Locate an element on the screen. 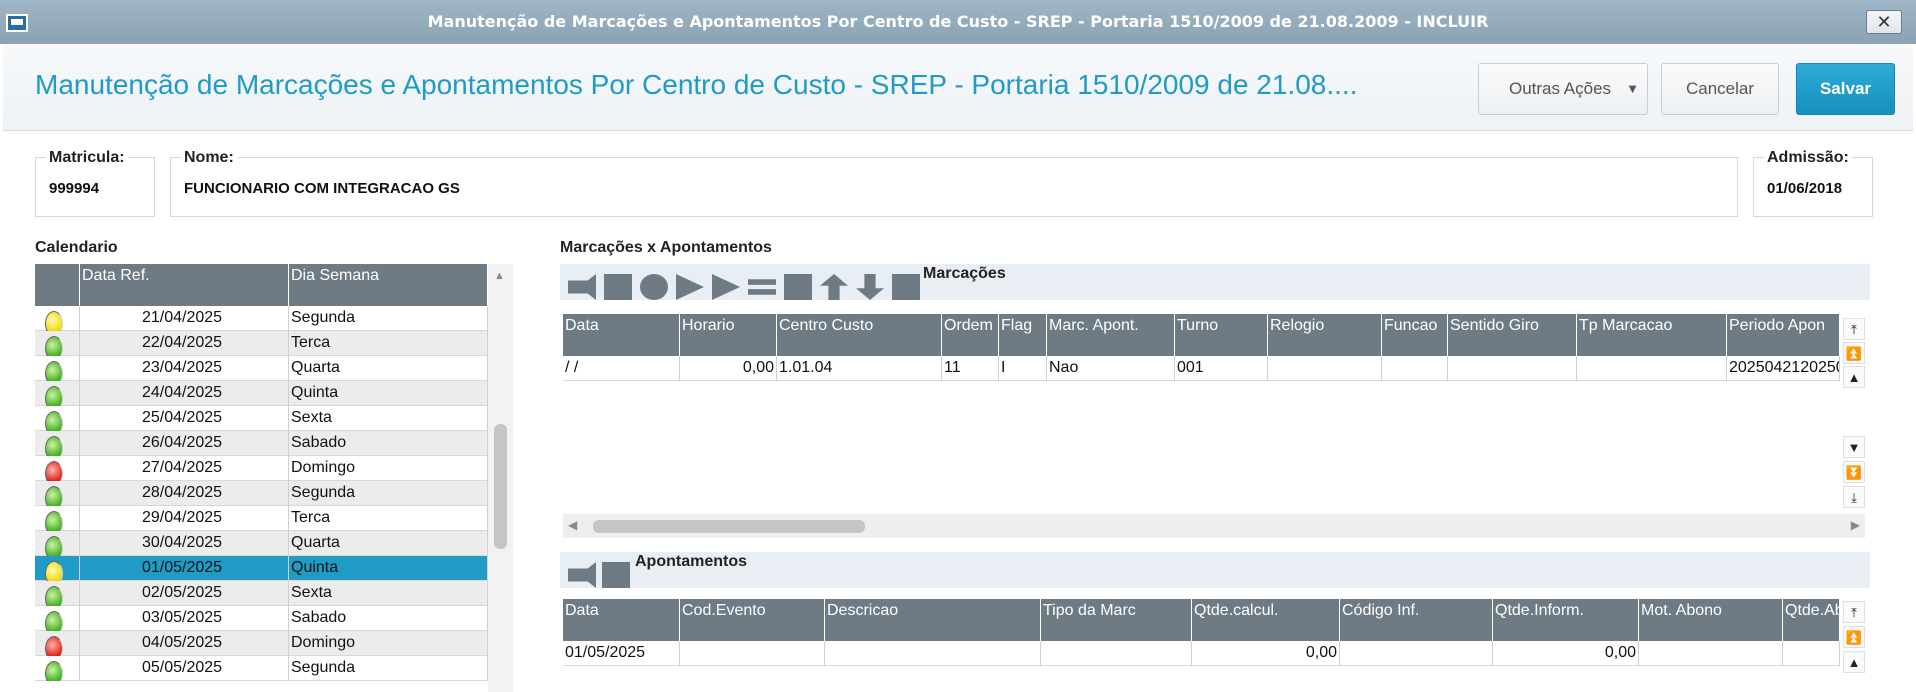  marcacoes-cell is located at coordinates (1652, 368).